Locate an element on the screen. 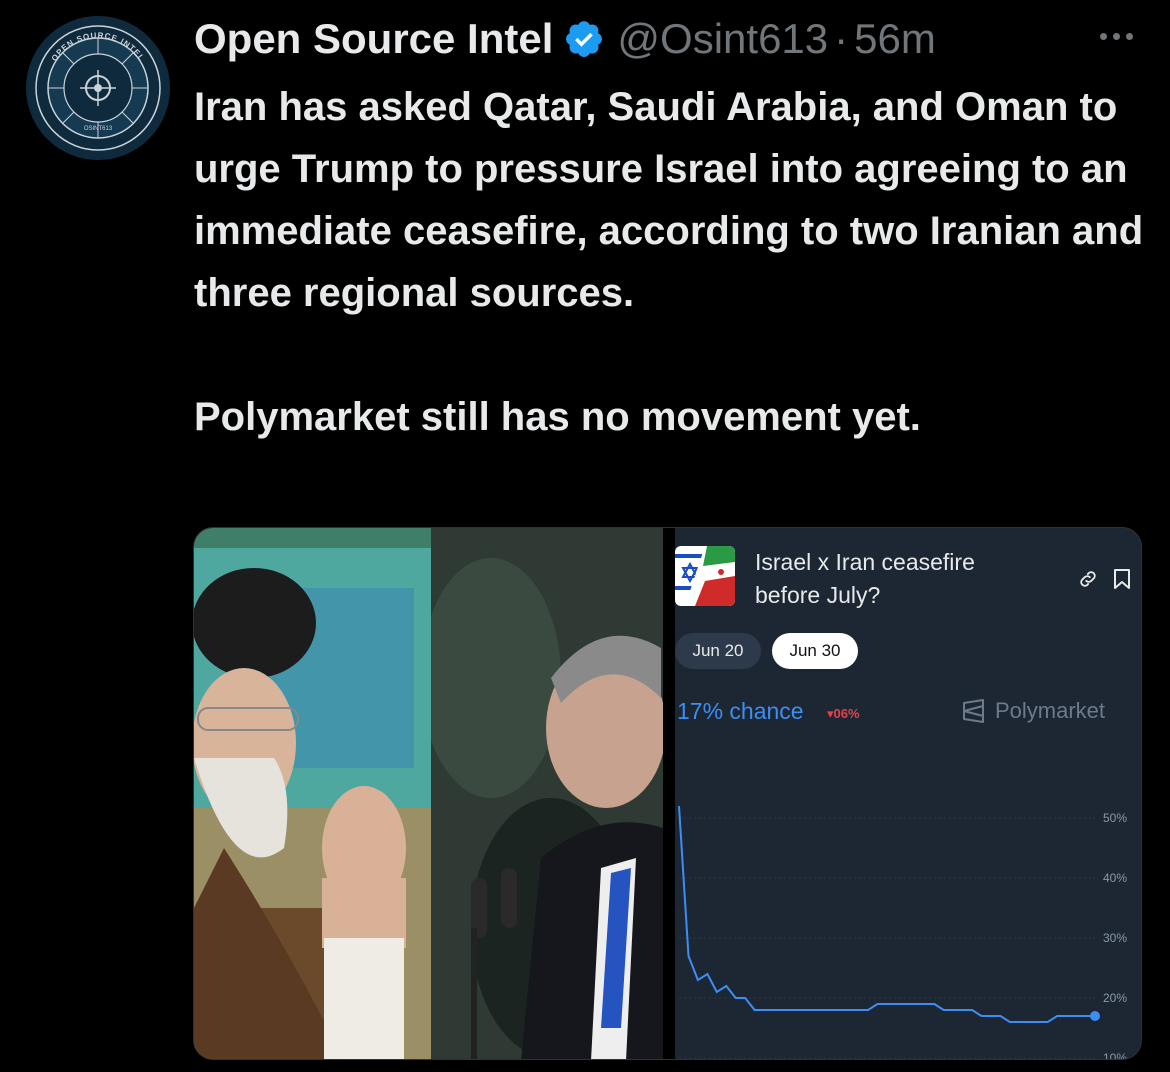 This screenshot has width=1170, height=1072. leader-speaking-photo-icon is located at coordinates (547, 793).